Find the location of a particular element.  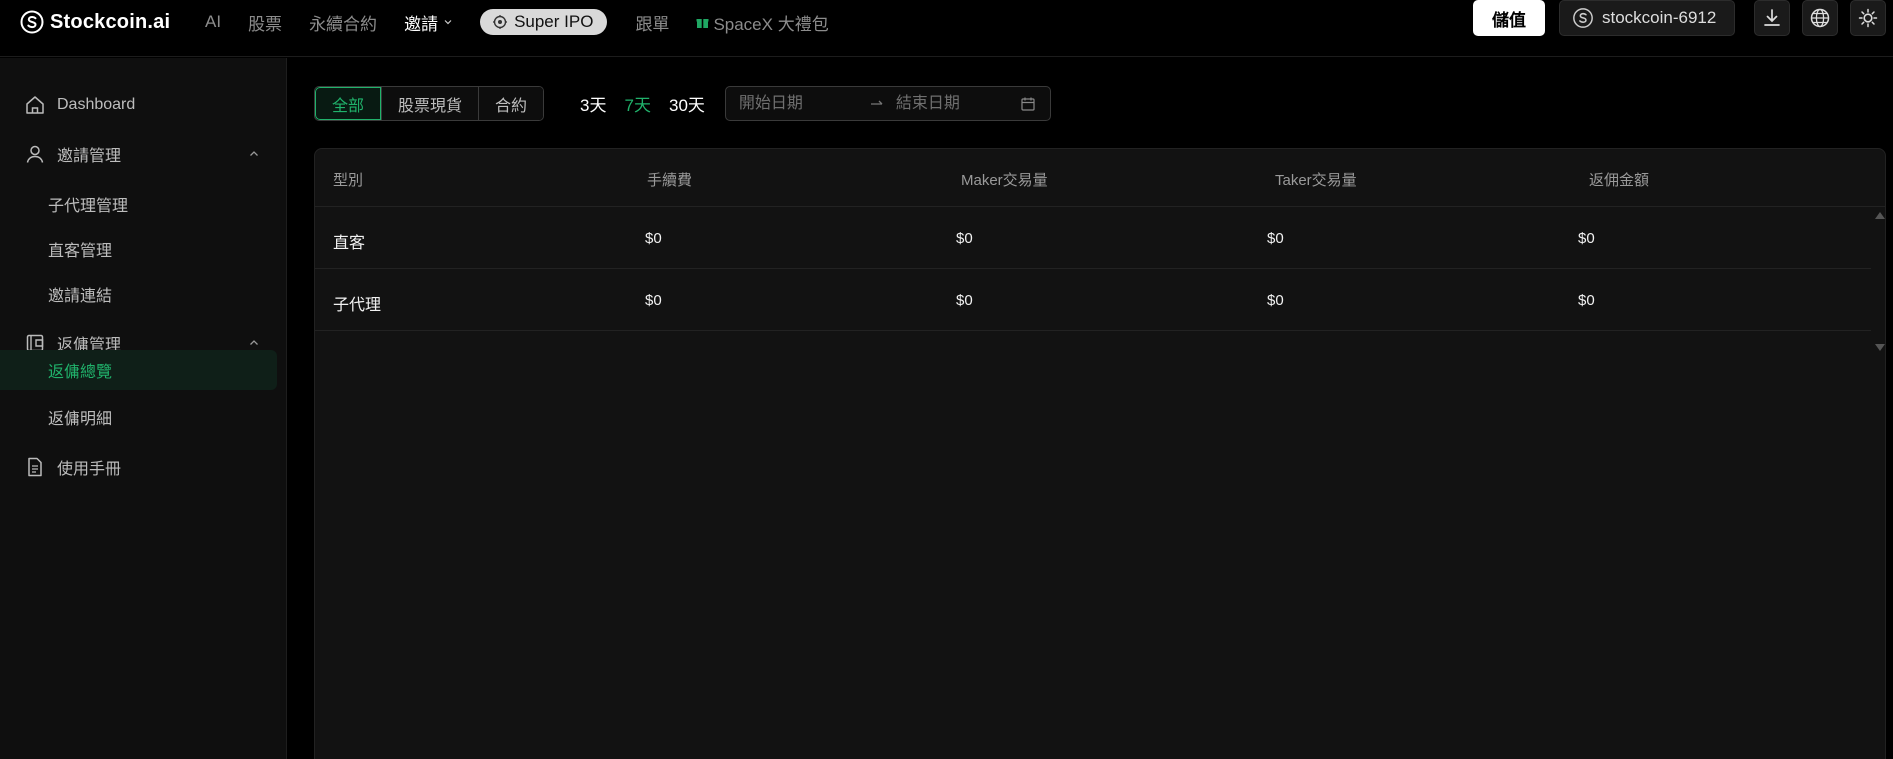

column-header-rebate-amount: 返佣金額 is located at coordinates (1619, 180).